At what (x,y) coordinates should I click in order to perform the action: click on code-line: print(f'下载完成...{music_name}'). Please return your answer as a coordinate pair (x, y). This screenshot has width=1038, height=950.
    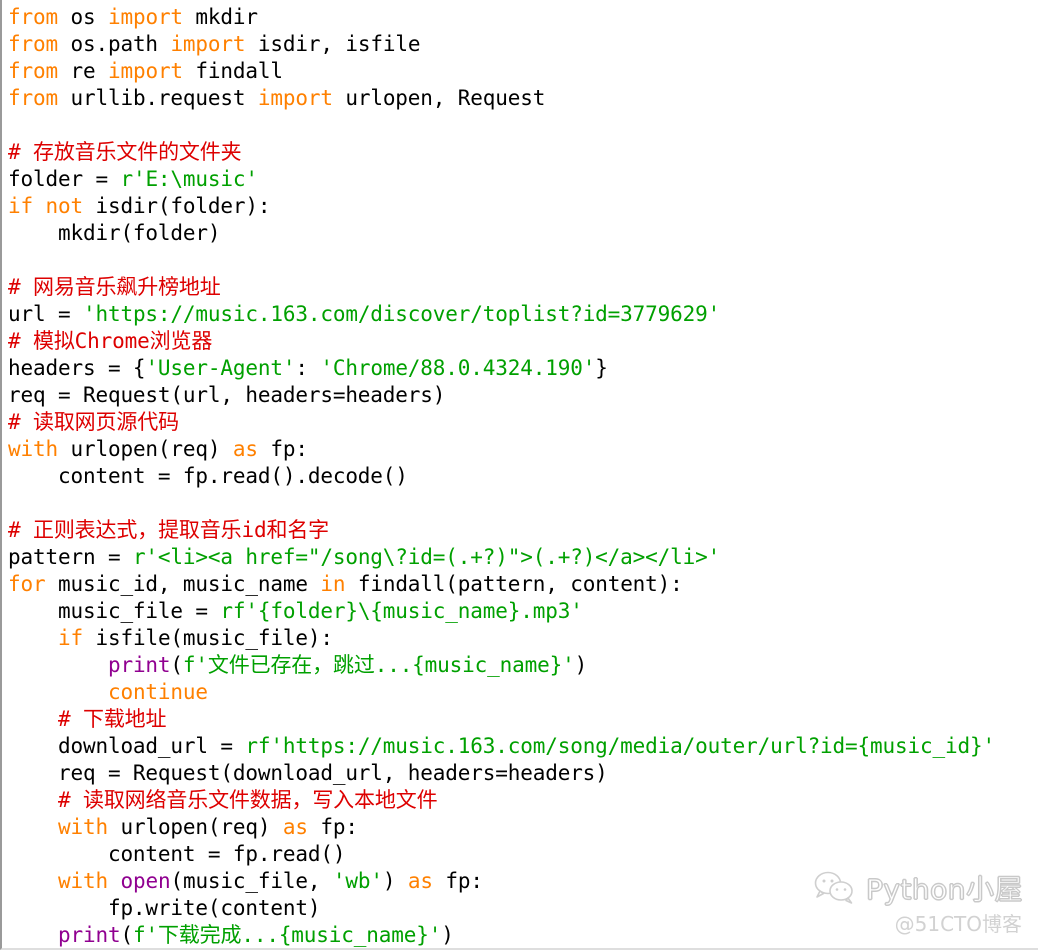
    Looking at the image, I should click on (255, 935).